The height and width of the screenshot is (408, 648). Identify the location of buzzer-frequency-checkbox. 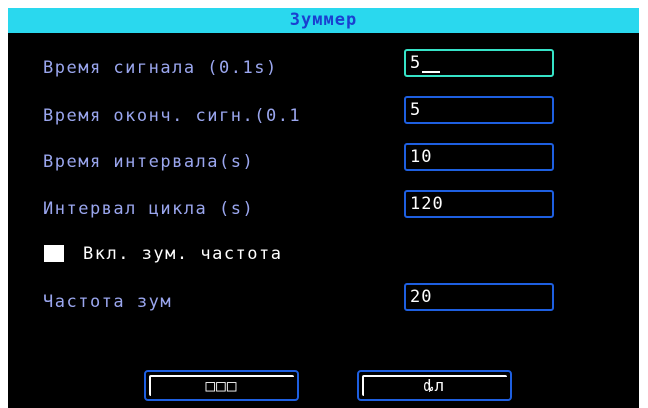
(54, 253).